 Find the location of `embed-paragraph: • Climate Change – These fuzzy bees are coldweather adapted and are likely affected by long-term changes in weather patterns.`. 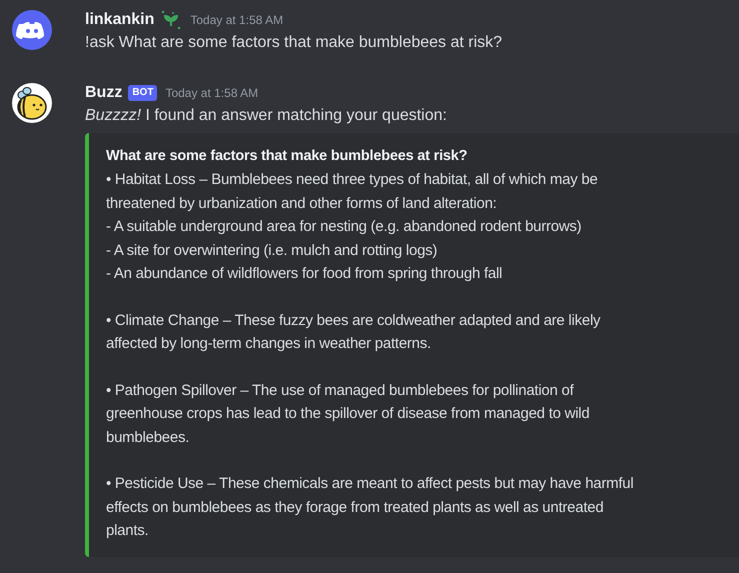

embed-paragraph: • Climate Change – These fuzzy bees are coldweather adapted and are likely affected by long-term changes in weather patterns. is located at coordinates (354, 332).